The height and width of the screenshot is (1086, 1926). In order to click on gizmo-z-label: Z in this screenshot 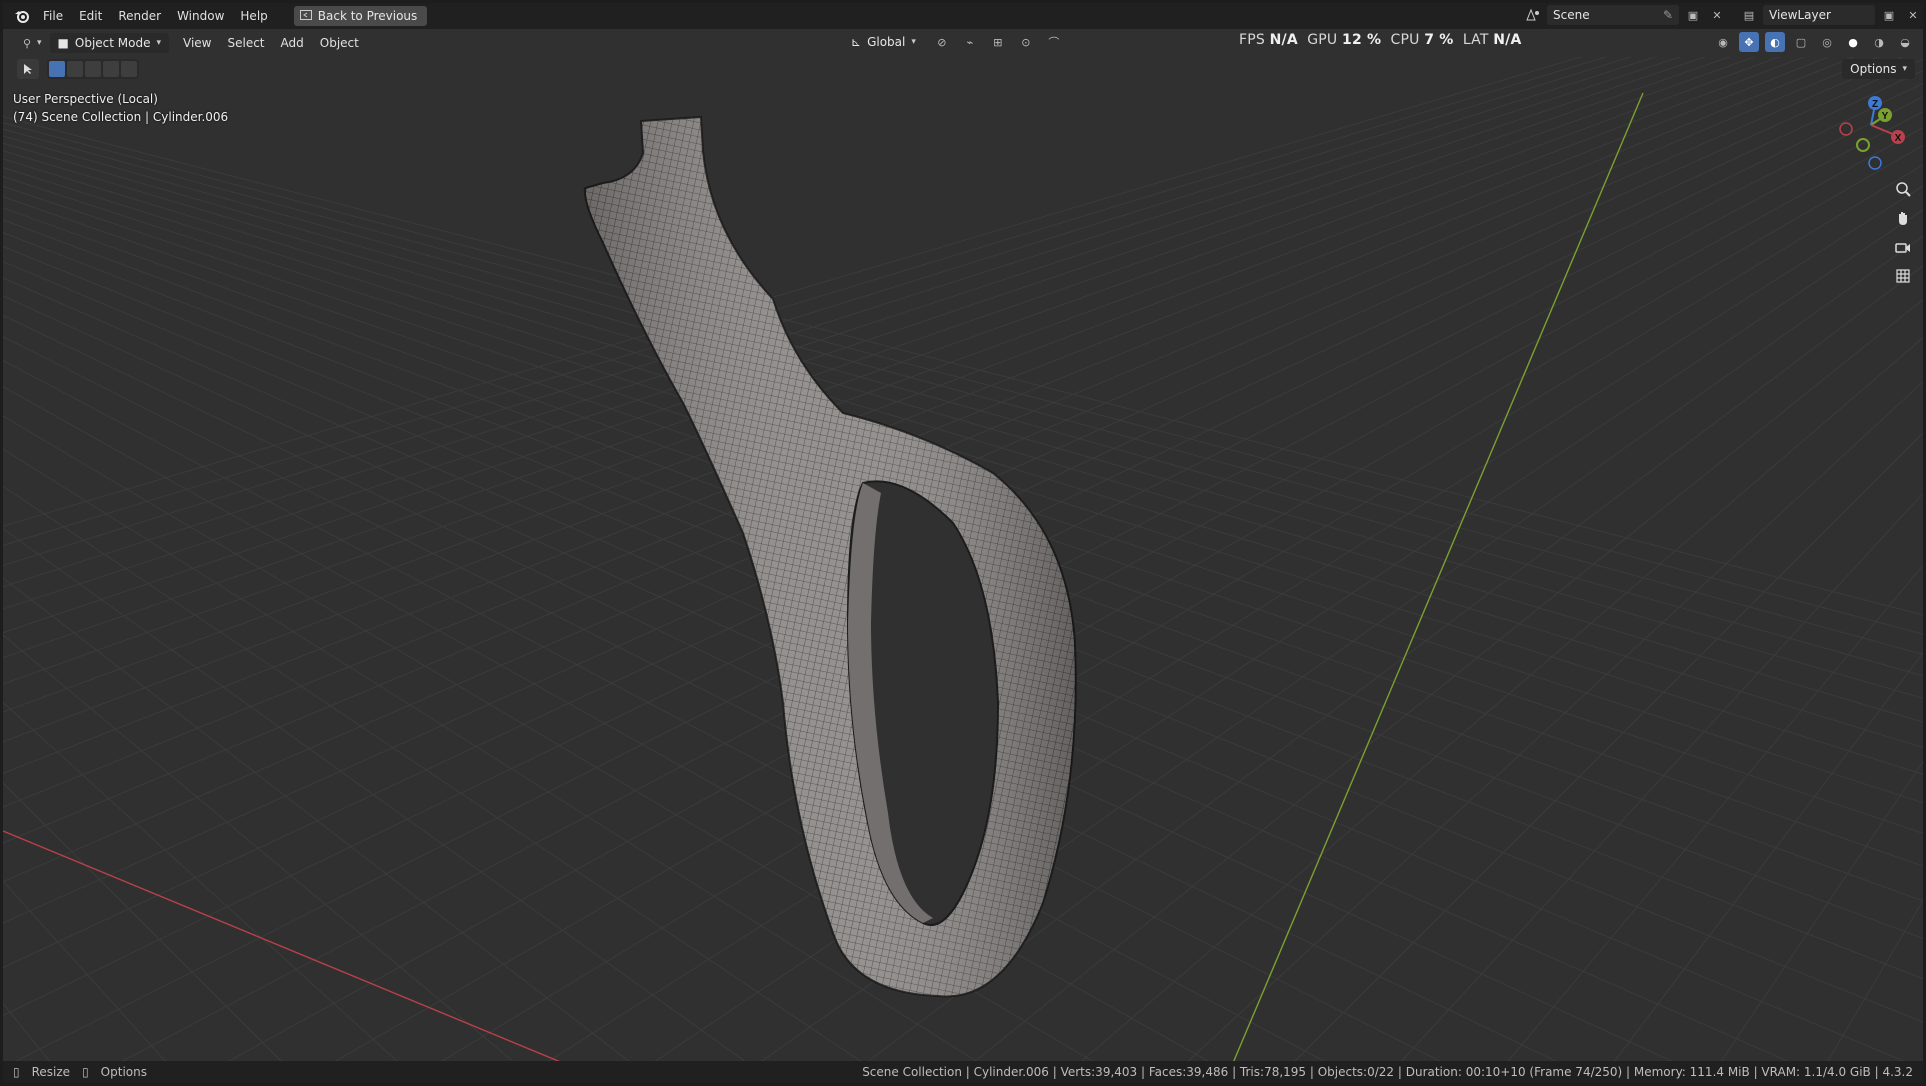, I will do `click(1875, 104)`.